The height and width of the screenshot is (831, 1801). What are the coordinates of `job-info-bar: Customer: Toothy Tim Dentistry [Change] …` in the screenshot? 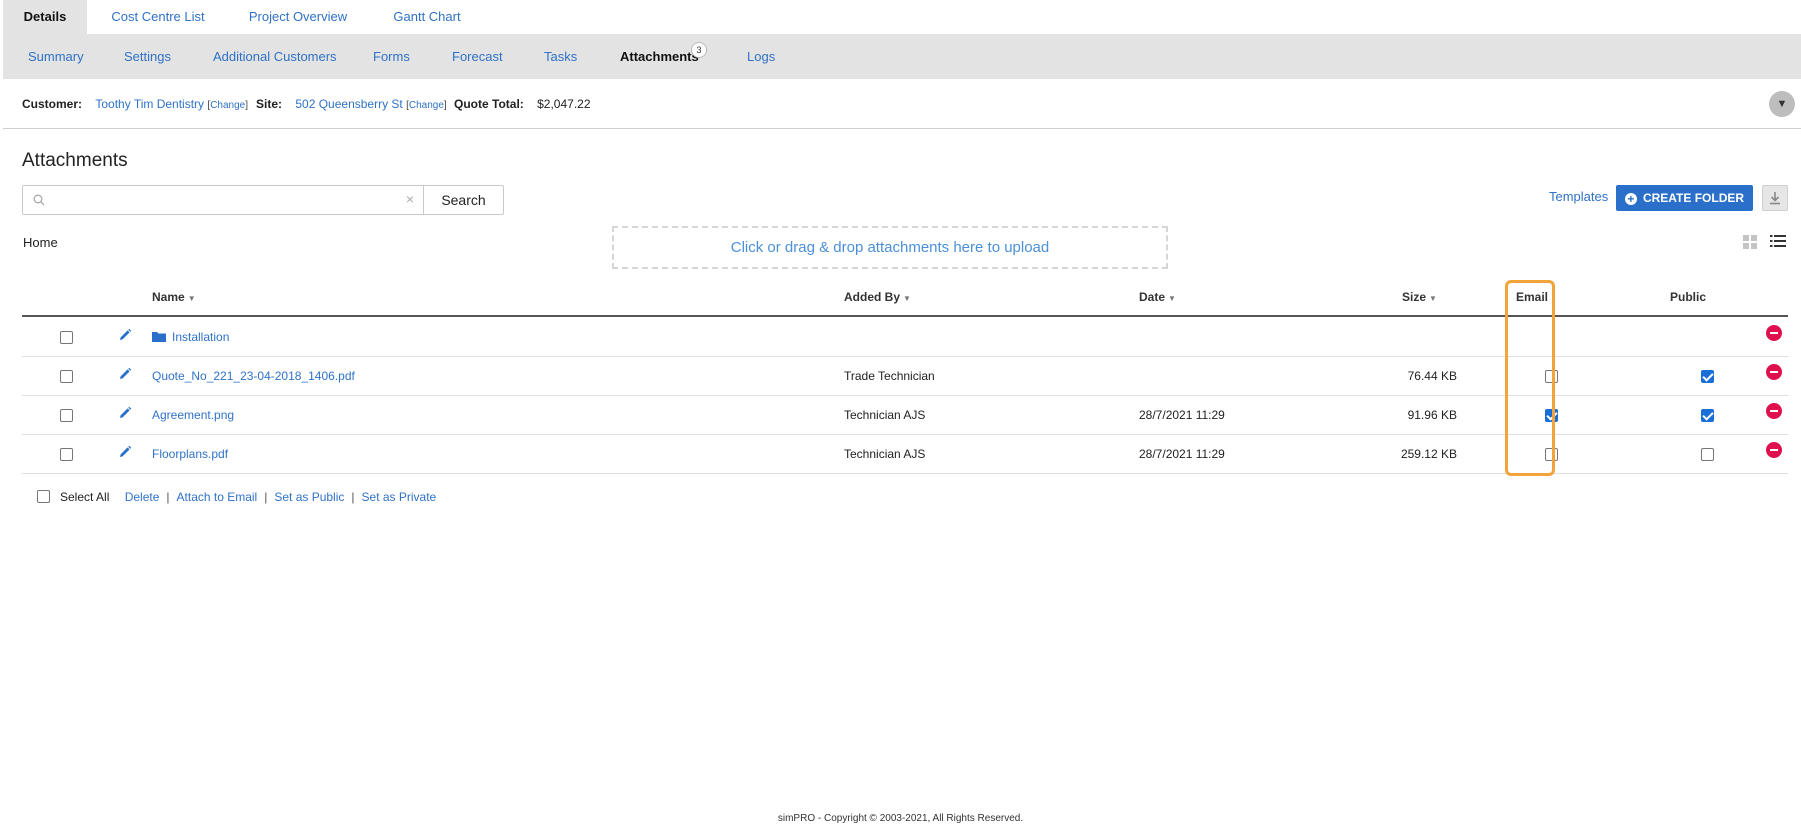 It's located at (902, 104).